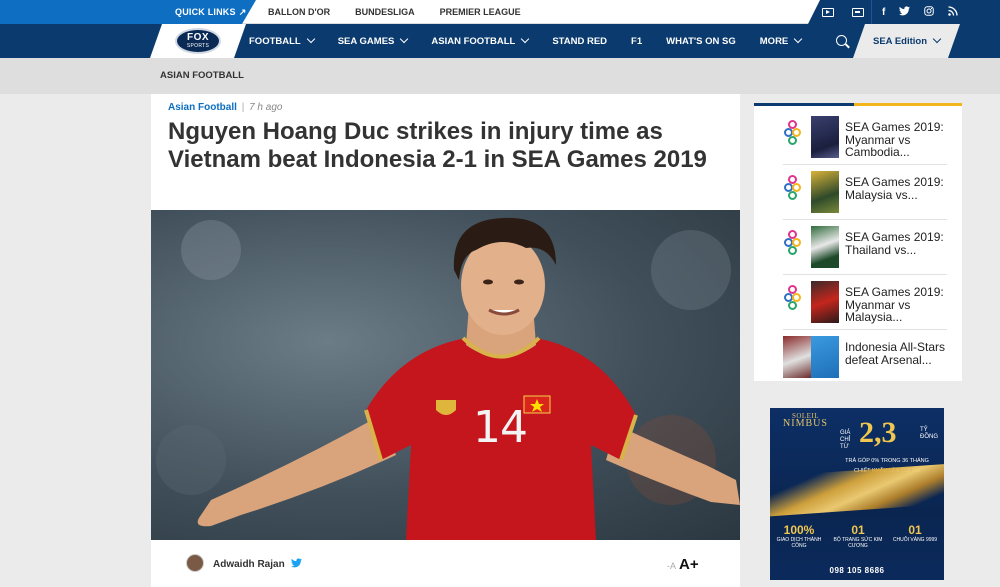 The height and width of the screenshot is (587, 1000). What do you see at coordinates (929, 12) in the screenshot?
I see `instagram-icon` at bounding box center [929, 12].